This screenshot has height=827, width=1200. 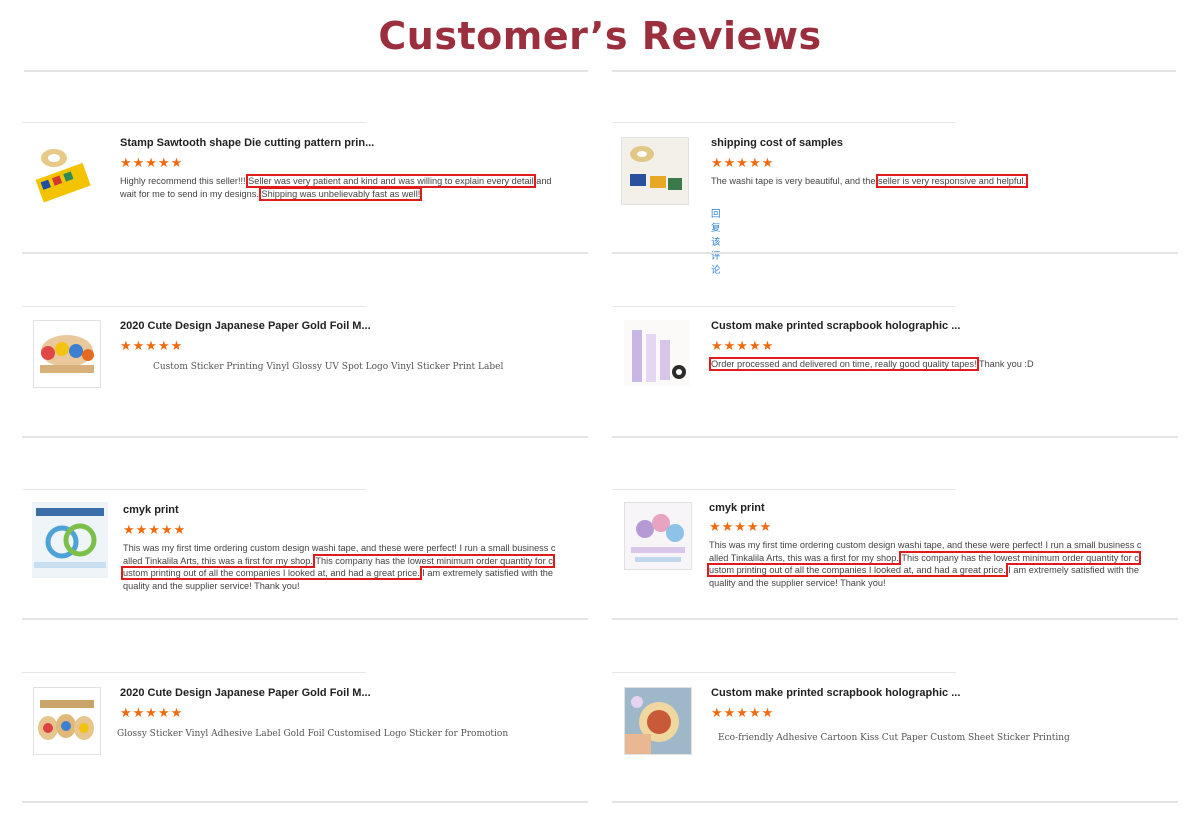 What do you see at coordinates (777, 143) in the screenshot?
I see `review-title: shipping cost of samples` at bounding box center [777, 143].